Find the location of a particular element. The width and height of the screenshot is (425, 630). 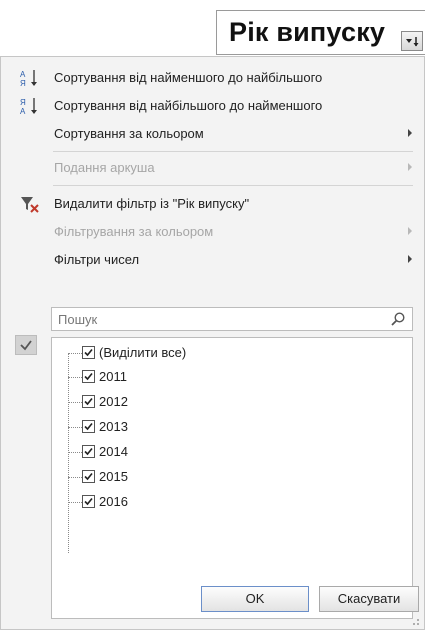

filter-dropdown-button is located at coordinates (412, 41).